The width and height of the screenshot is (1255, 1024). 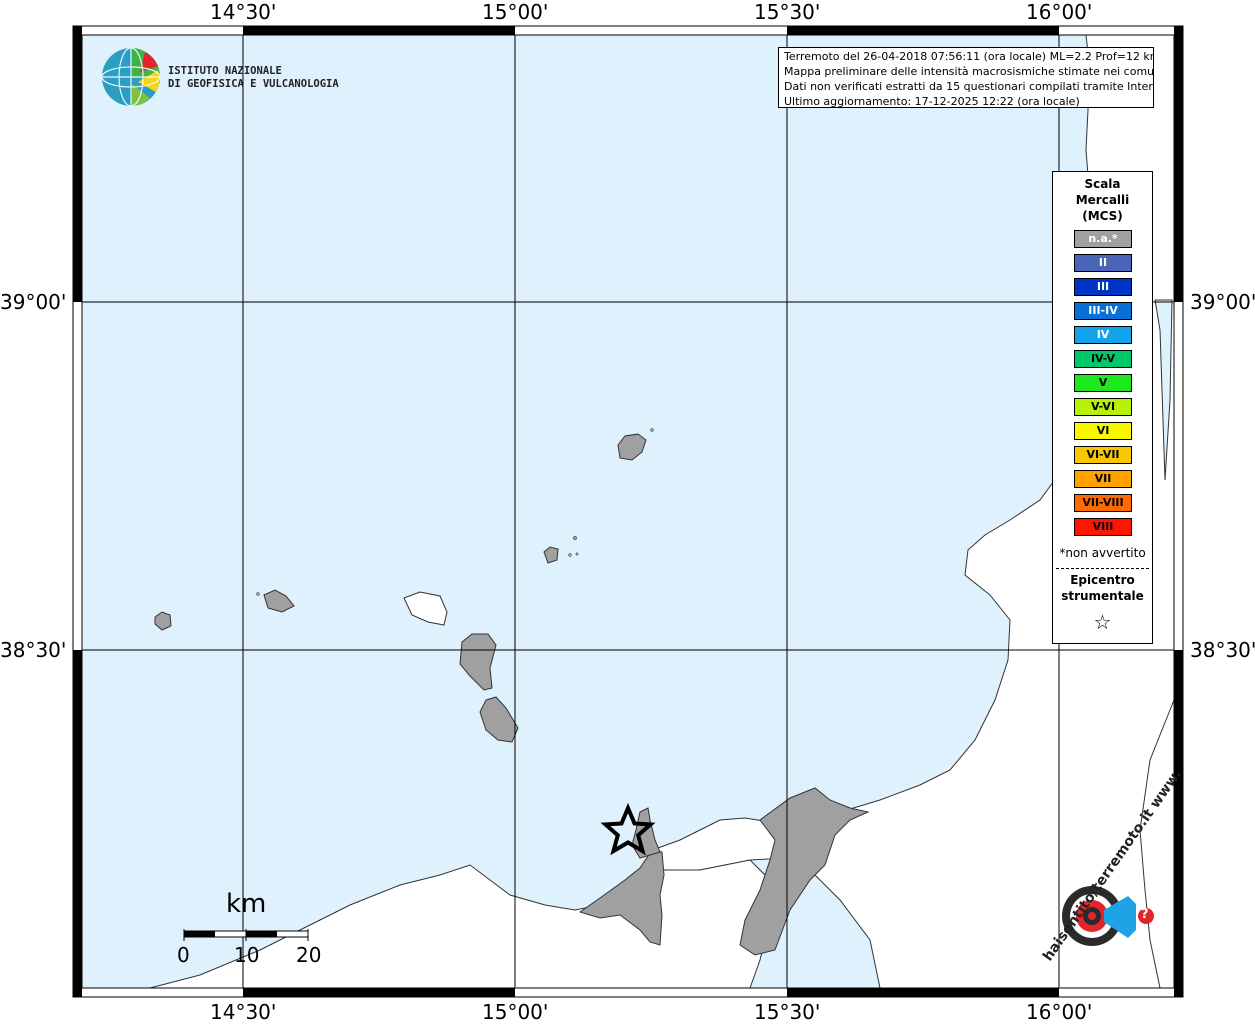 What do you see at coordinates (1222, 650) in the screenshot?
I see `lat-tick-right-2: 38°30'` at bounding box center [1222, 650].